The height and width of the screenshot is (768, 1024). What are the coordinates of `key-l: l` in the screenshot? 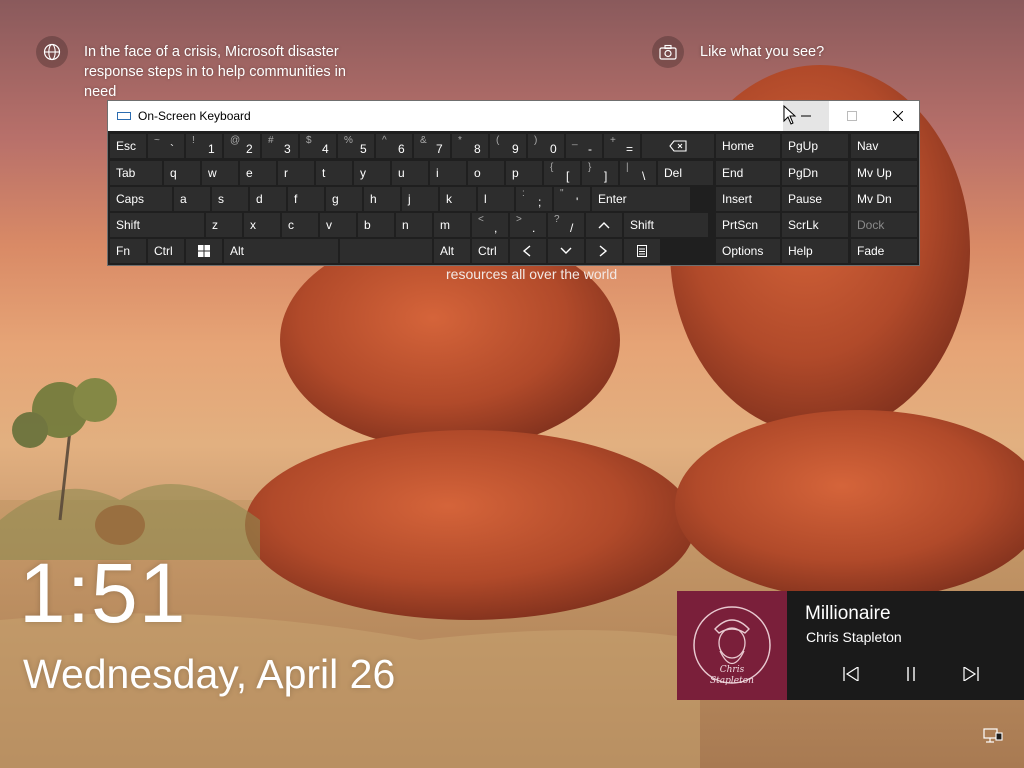 It's located at (496, 199).